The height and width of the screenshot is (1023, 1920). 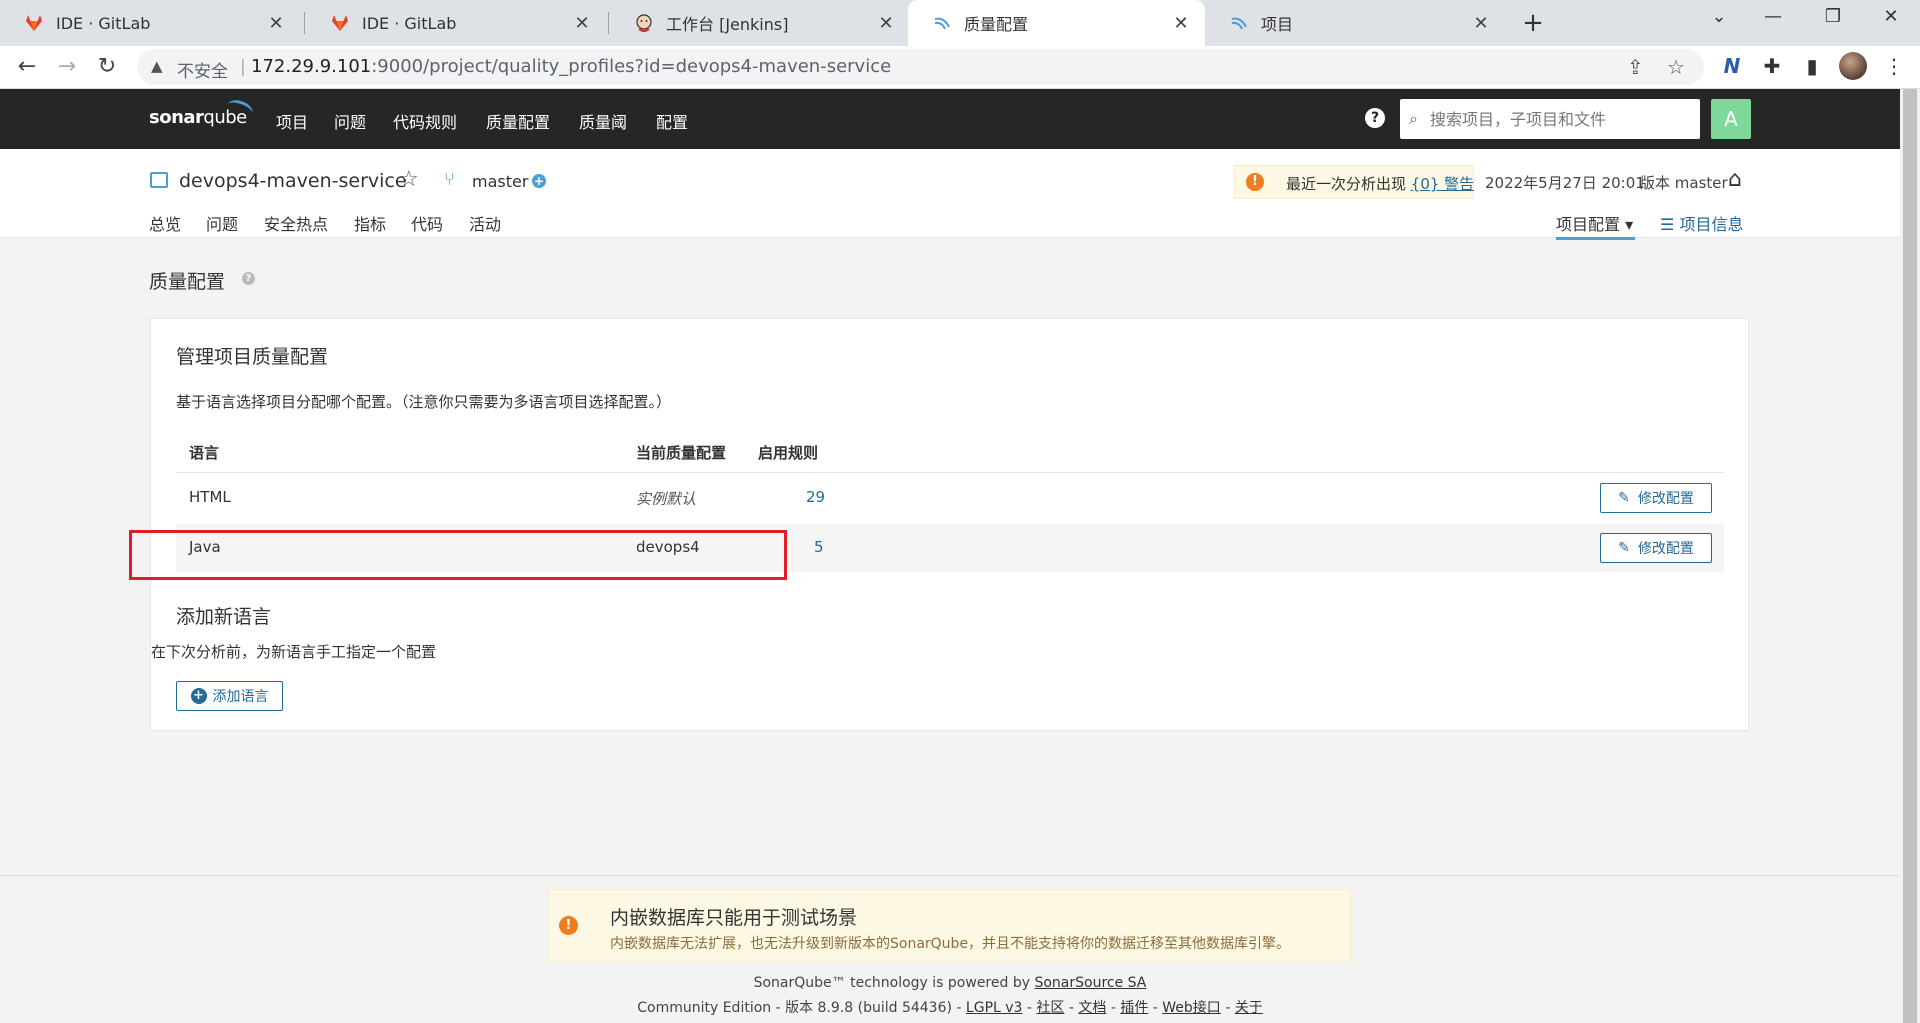 What do you see at coordinates (294, 652) in the screenshot?
I see `add-language-description: 在下次分析前，为新语言手工指定一个配置` at bounding box center [294, 652].